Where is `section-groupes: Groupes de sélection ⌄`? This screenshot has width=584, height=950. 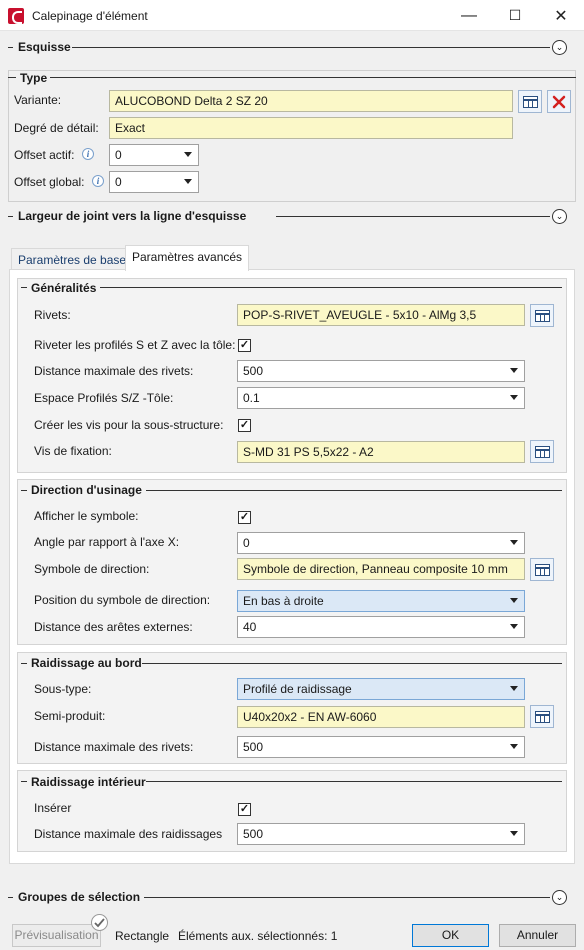 section-groupes: Groupes de sélection ⌄ is located at coordinates (292, 898).